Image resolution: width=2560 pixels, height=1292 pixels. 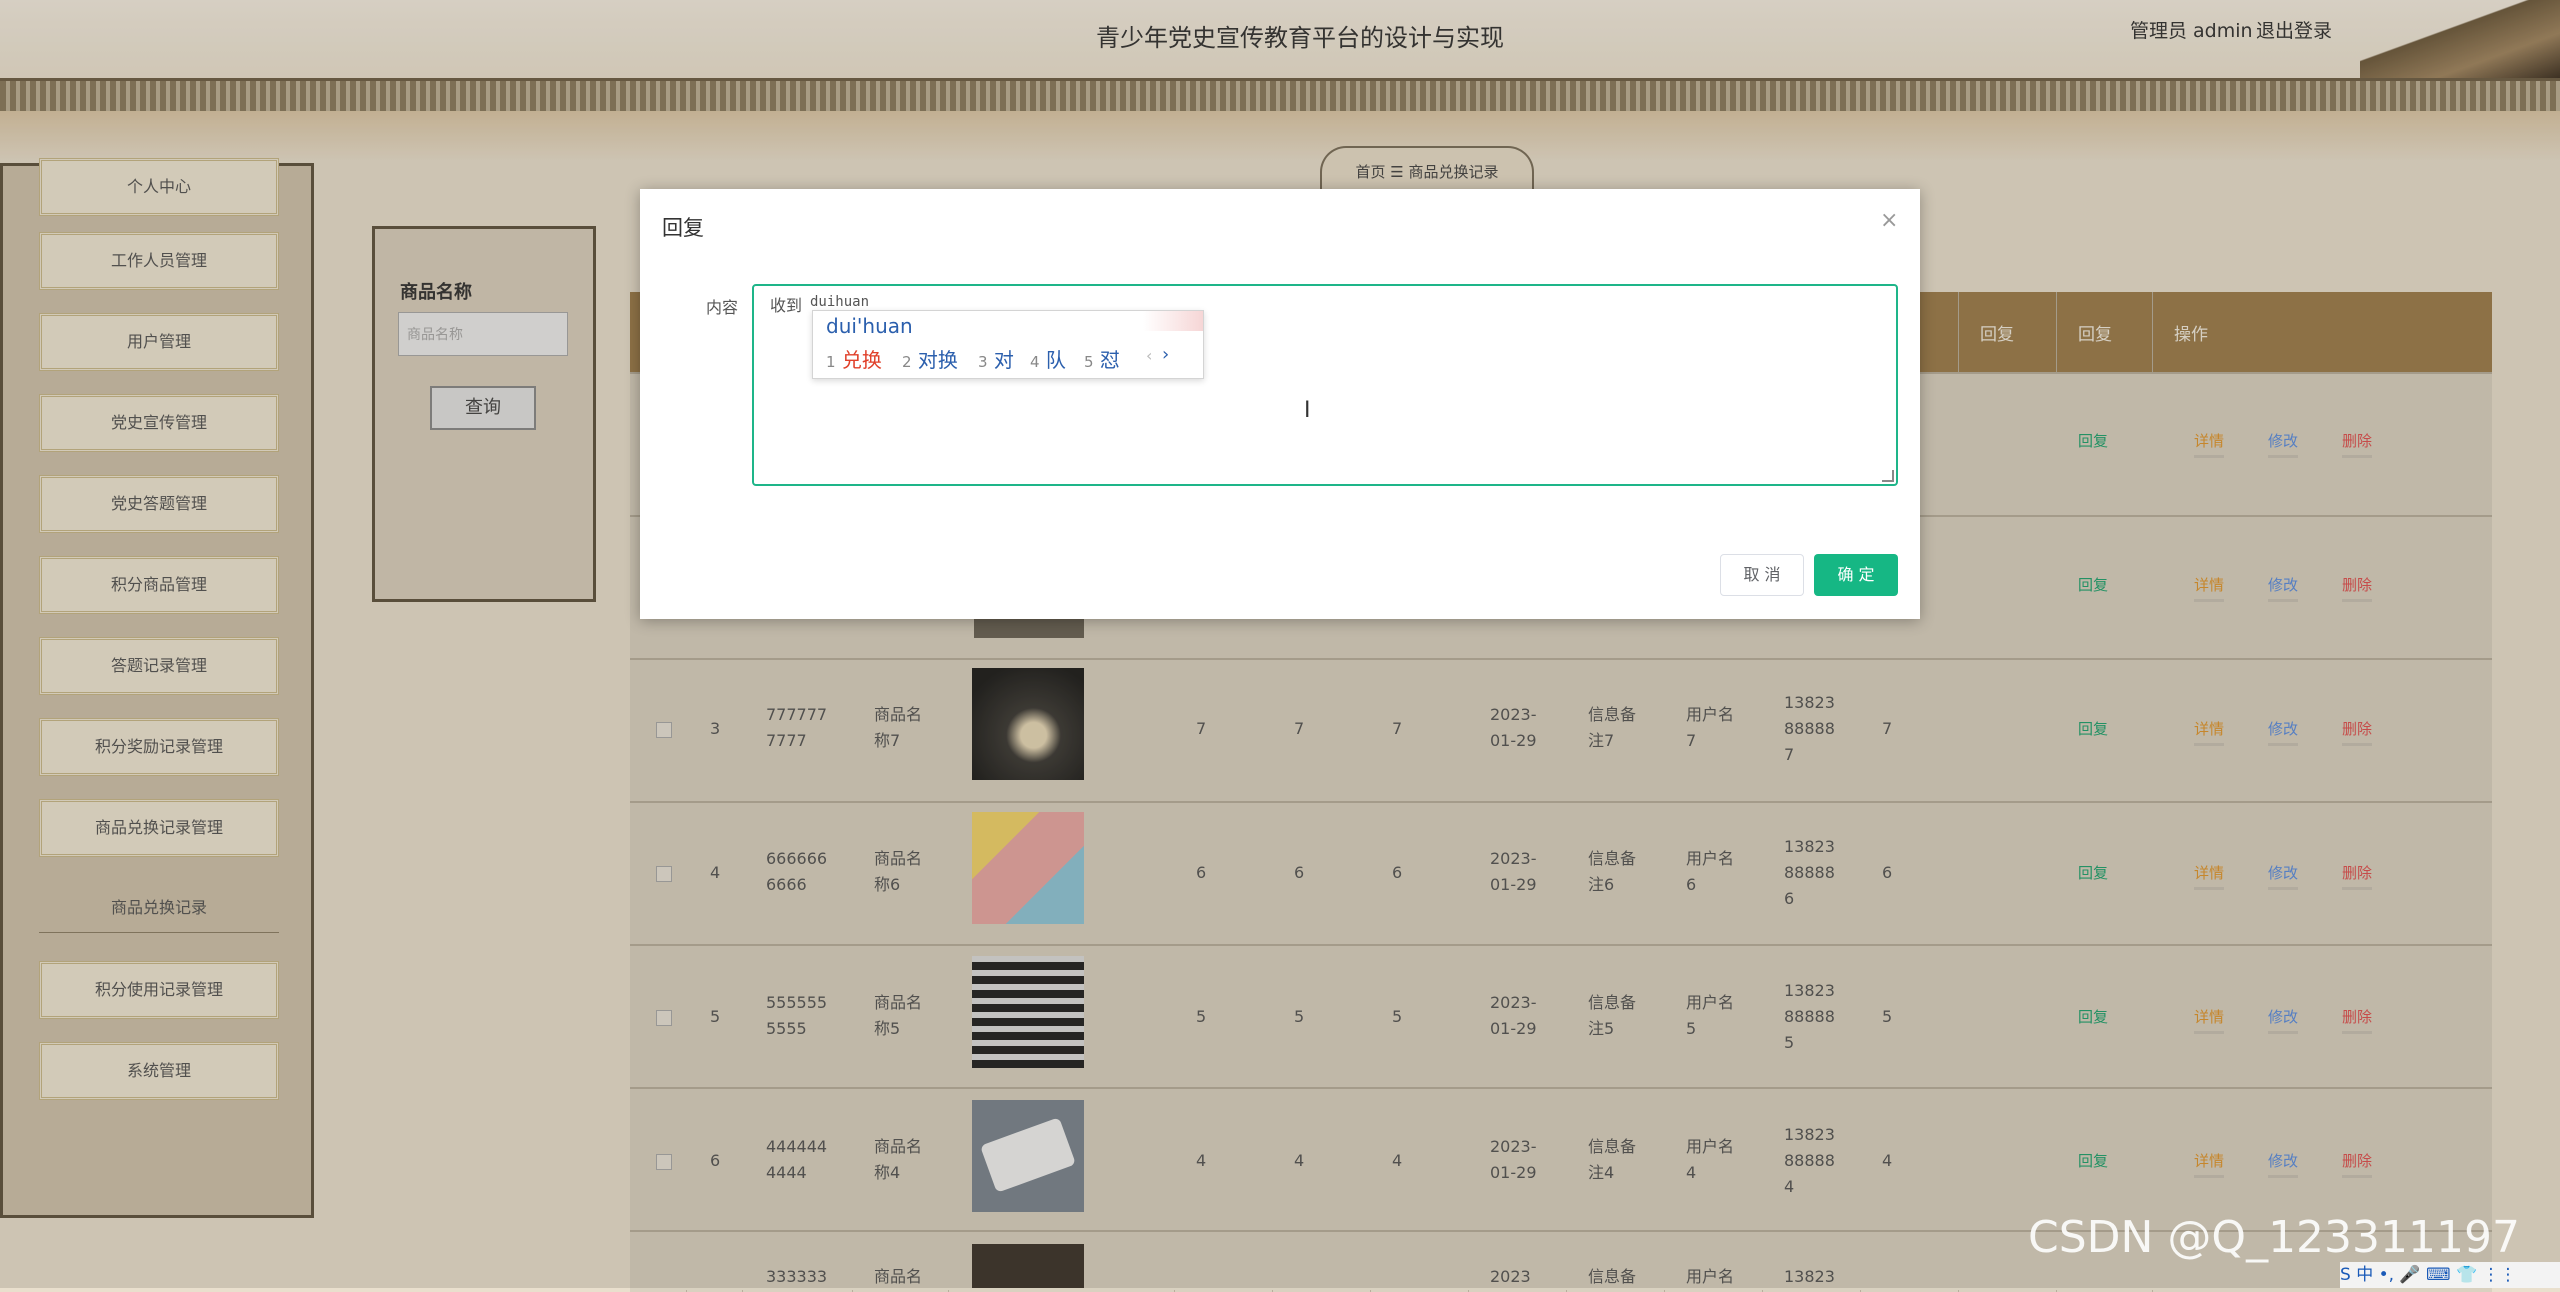 I want to click on ime-prev-page-icon: ‹, so click(x=1149, y=355).